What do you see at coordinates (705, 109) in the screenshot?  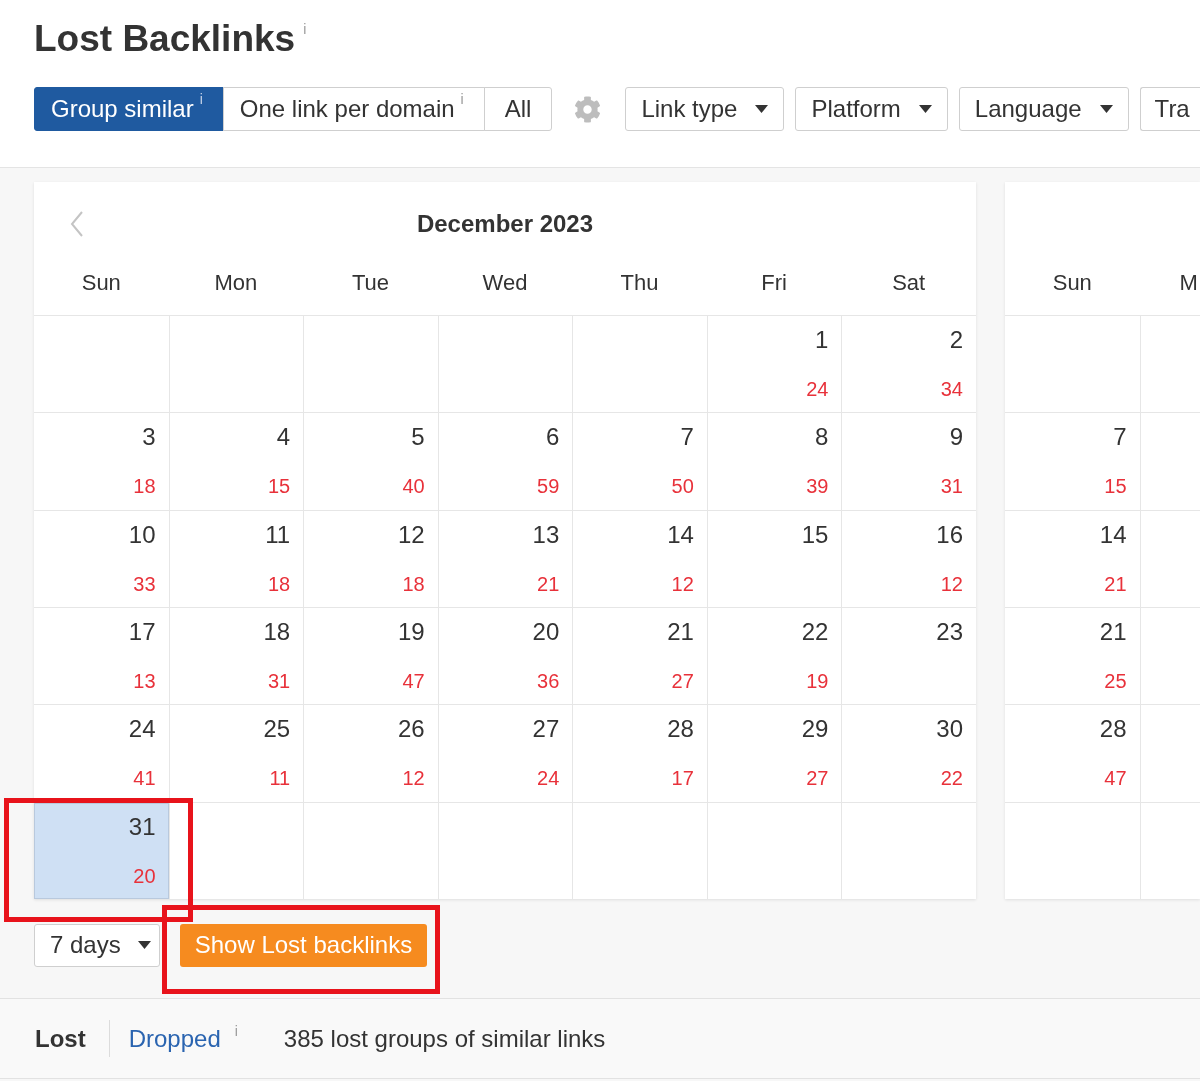 I see `dropdown-button: Link type` at bounding box center [705, 109].